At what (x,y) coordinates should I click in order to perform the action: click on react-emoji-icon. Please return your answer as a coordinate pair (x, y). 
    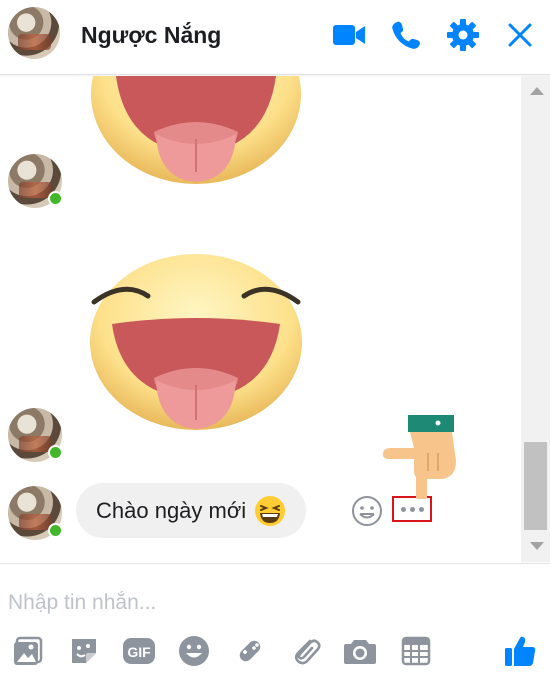
    Looking at the image, I should click on (367, 511).